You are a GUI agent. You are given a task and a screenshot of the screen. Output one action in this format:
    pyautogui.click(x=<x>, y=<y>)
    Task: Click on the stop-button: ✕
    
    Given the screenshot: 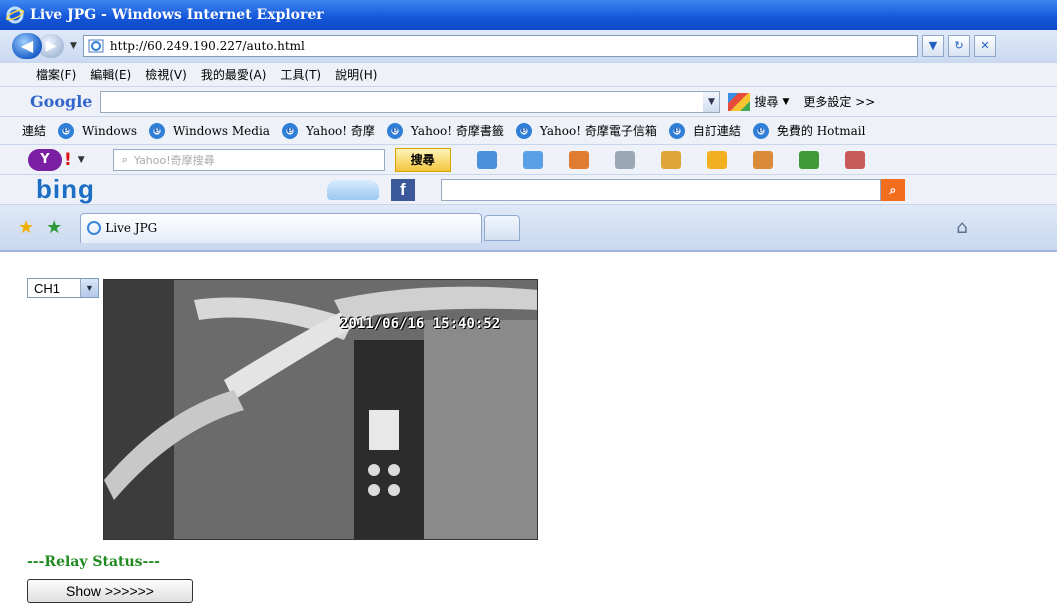 What is the action you would take?
    pyautogui.click(x=984, y=46)
    